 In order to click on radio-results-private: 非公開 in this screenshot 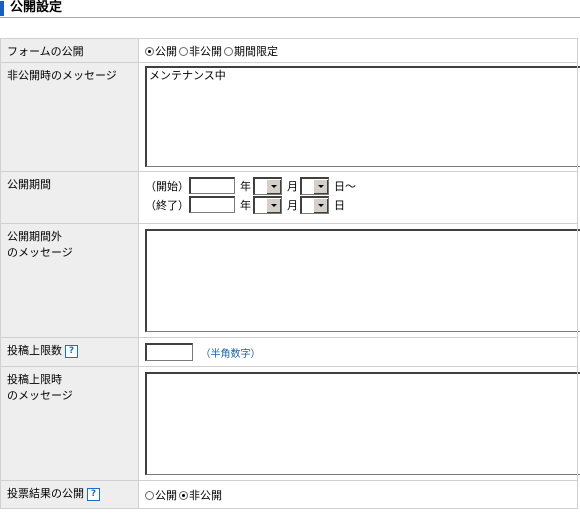, I will do `click(200, 495)`.